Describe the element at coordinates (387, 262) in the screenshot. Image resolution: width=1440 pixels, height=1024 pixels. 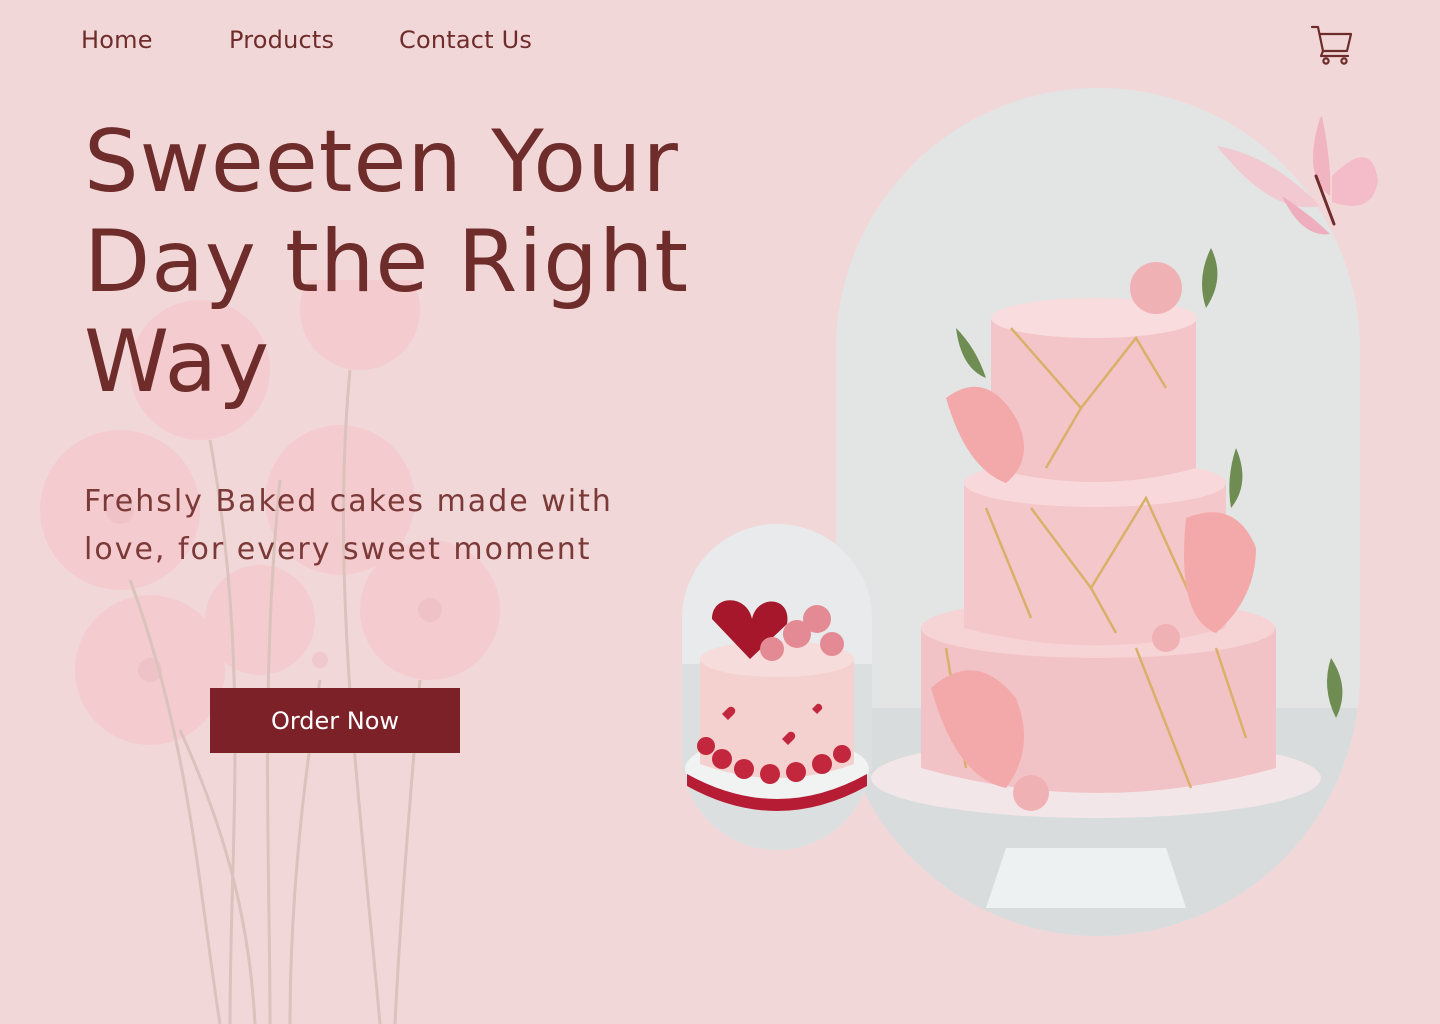
I see `hero-headline-line-2: Day the Right` at that location.